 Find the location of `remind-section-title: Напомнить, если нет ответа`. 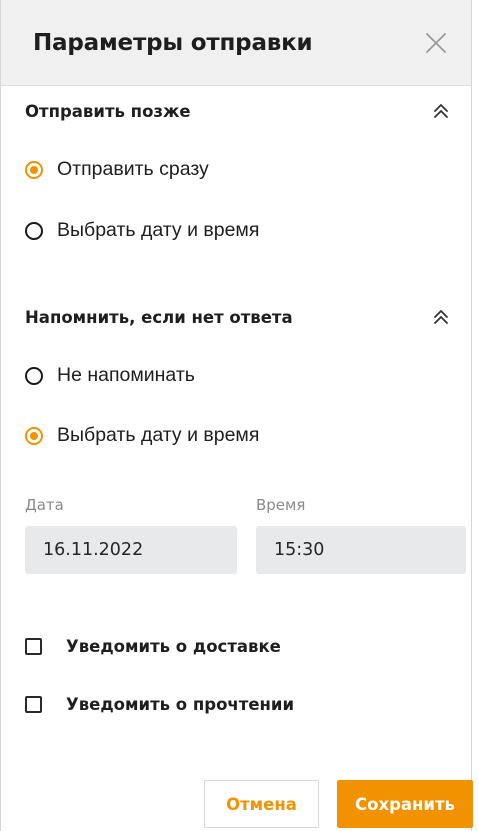

remind-section-title: Напомнить, если нет ответа is located at coordinates (159, 317).